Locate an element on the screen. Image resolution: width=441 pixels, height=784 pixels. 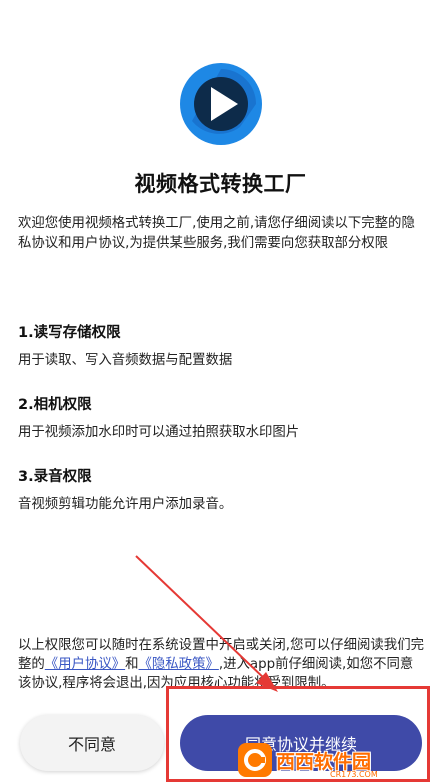
watermark-url: CR173.COM is located at coordinates (354, 774).